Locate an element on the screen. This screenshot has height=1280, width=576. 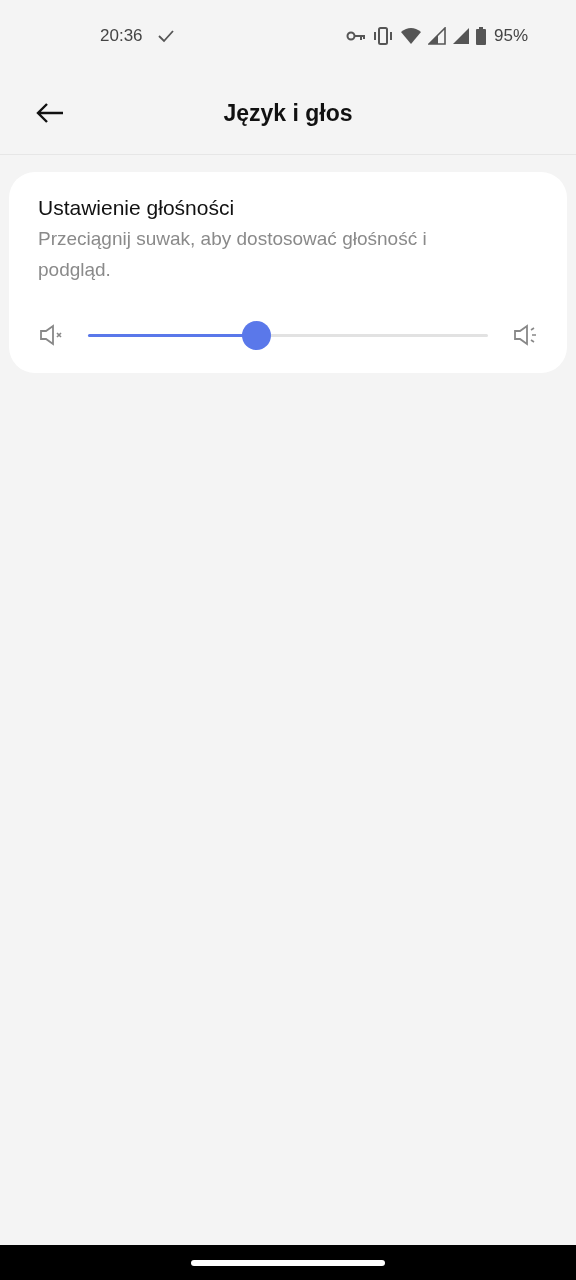
volume-slider is located at coordinates (288, 335).